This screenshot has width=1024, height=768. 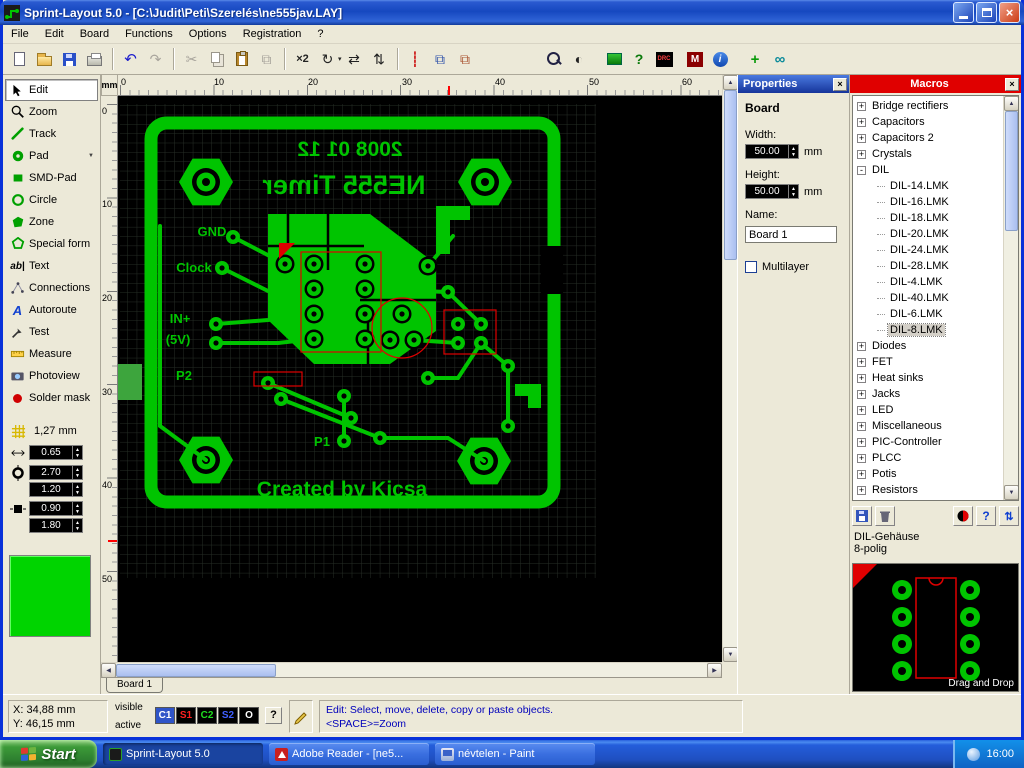 I want to click on macro-item: DIL-6.LMK, so click(x=935, y=314).